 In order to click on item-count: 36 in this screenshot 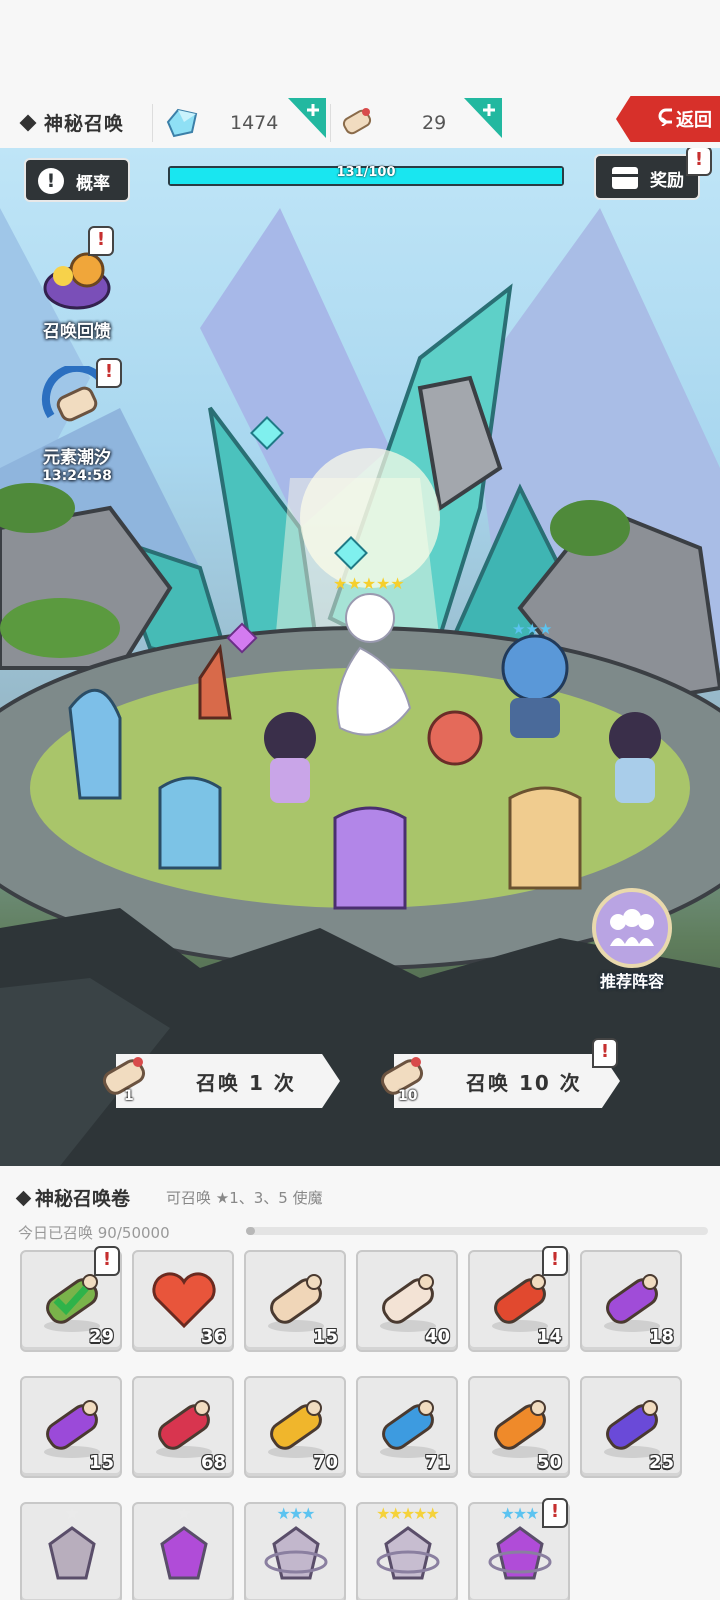, I will do `click(213, 1336)`.